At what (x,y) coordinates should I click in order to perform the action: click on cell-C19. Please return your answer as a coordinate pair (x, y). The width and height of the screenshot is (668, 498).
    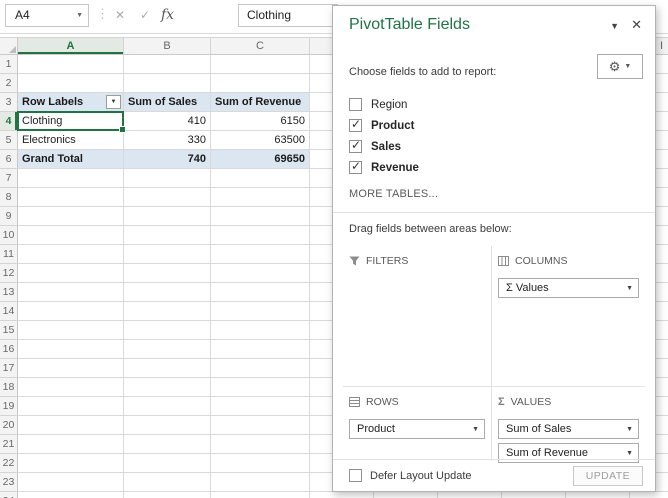
    Looking at the image, I should click on (260, 406).